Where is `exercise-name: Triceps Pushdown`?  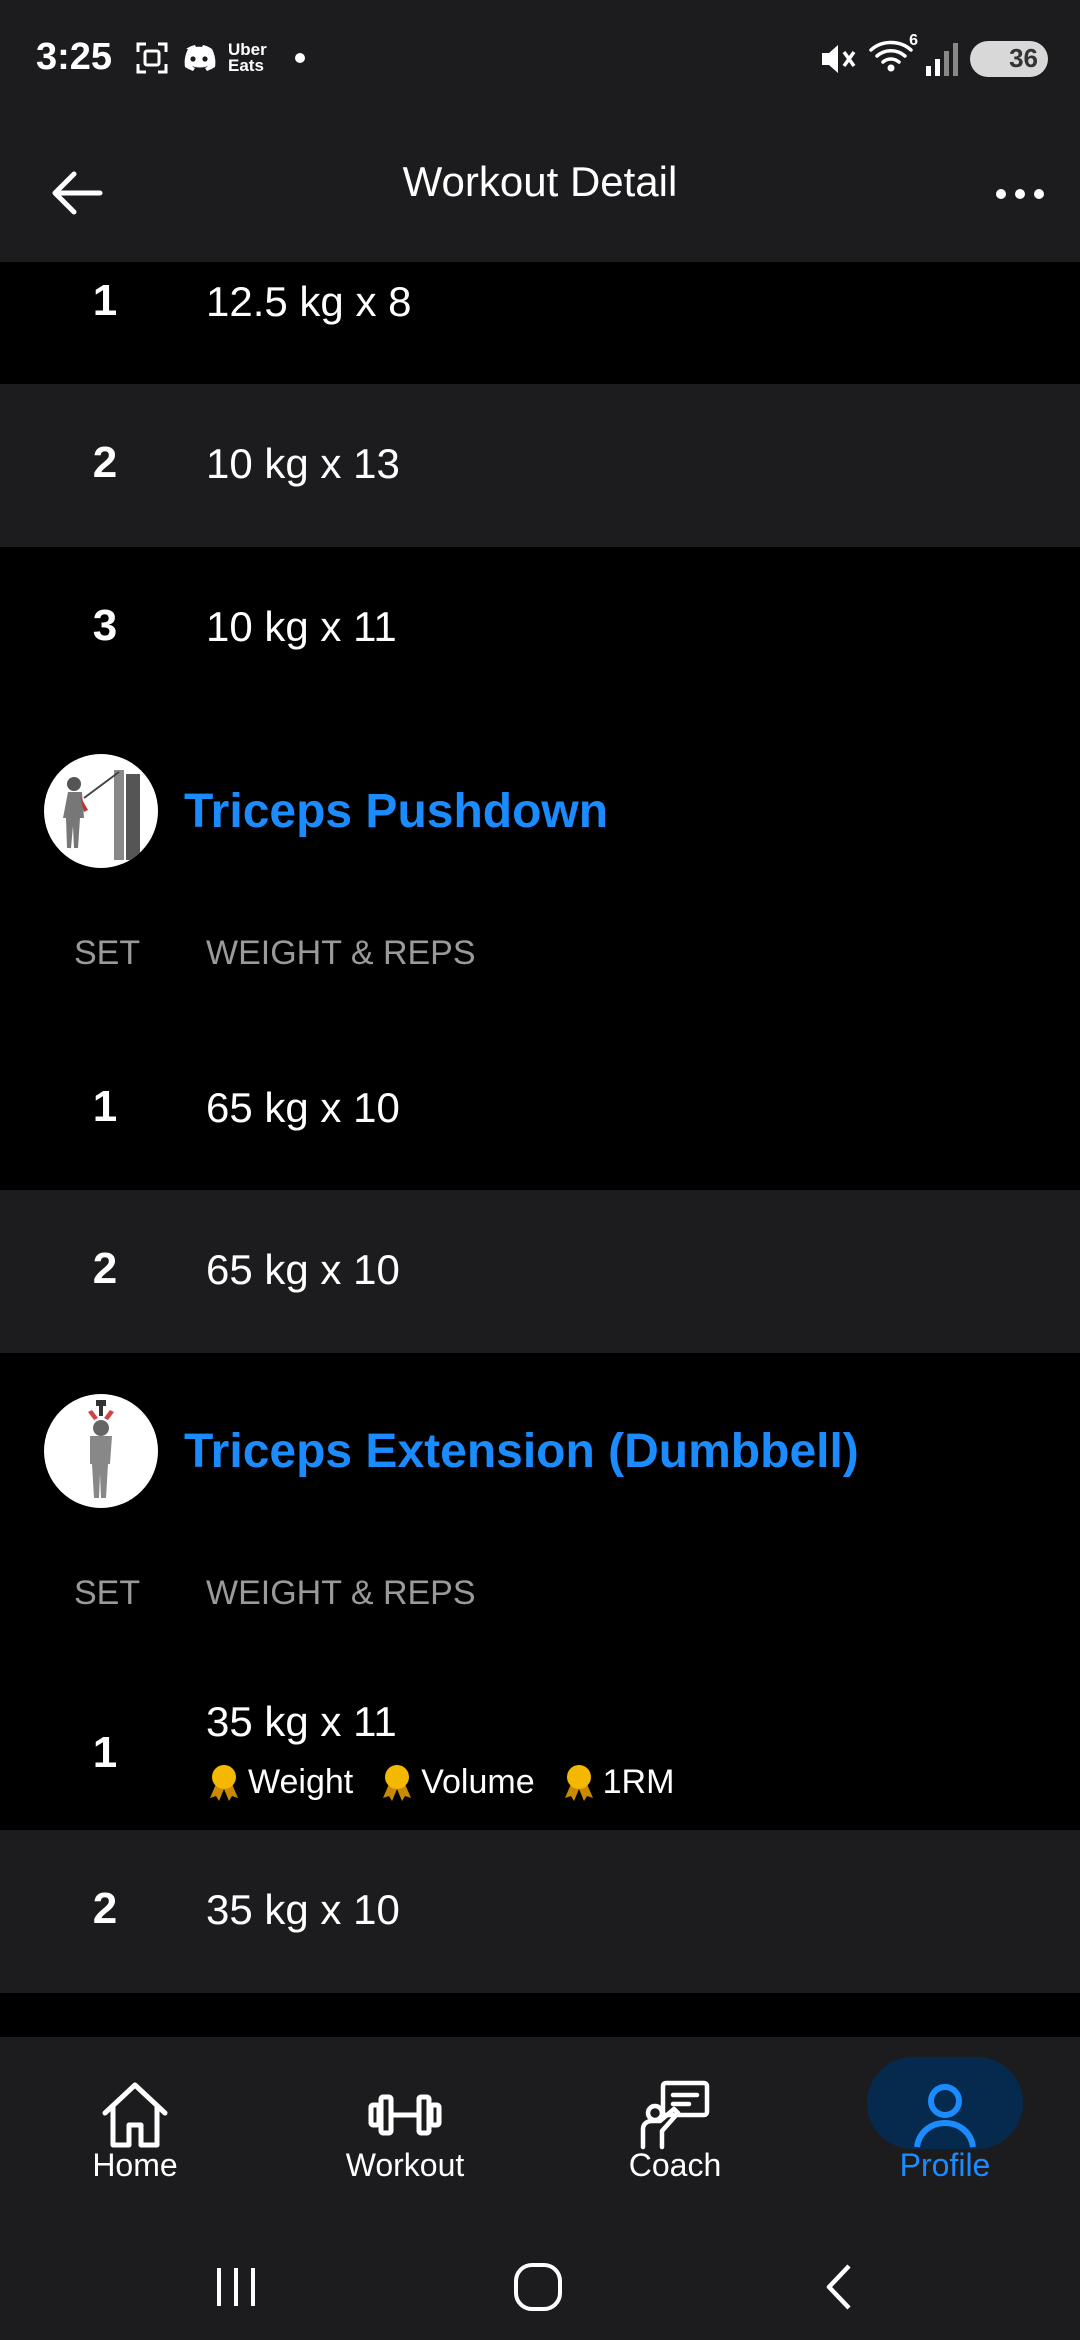
exercise-name: Triceps Pushdown is located at coordinates (396, 811).